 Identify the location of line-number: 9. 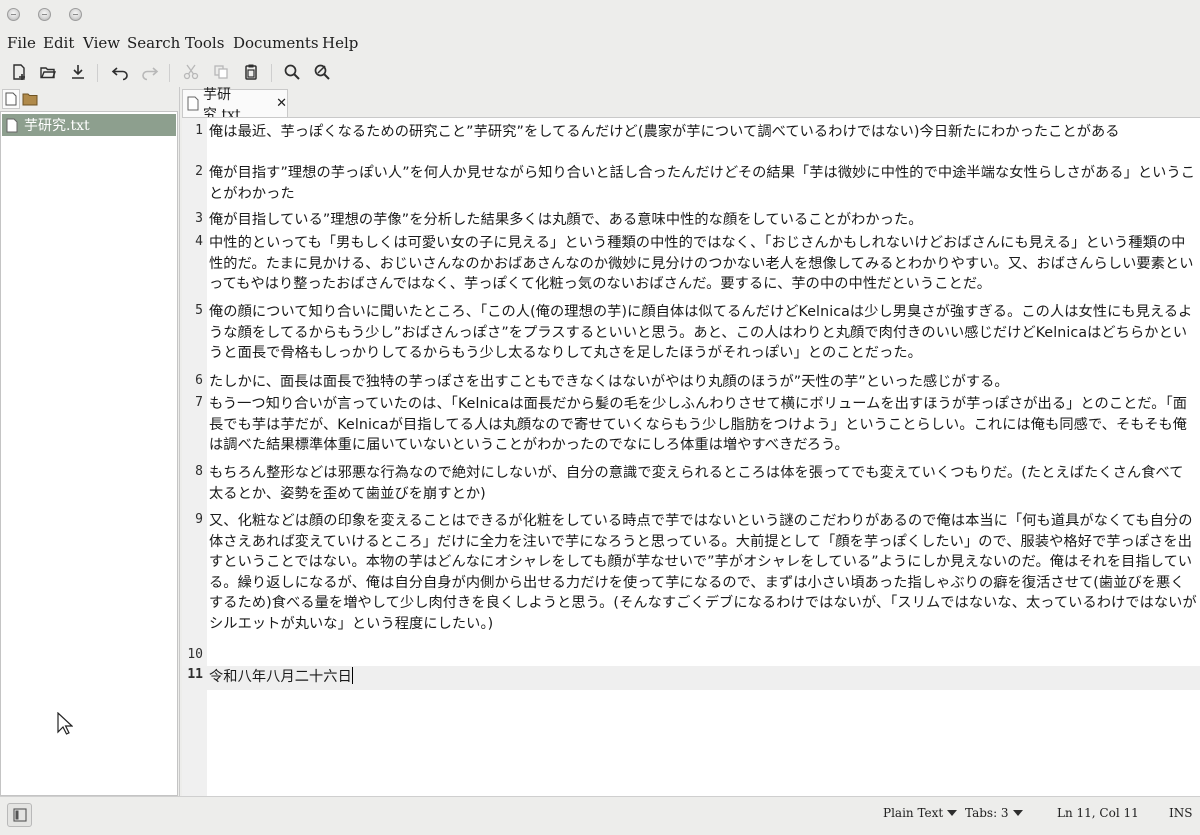
(199, 519).